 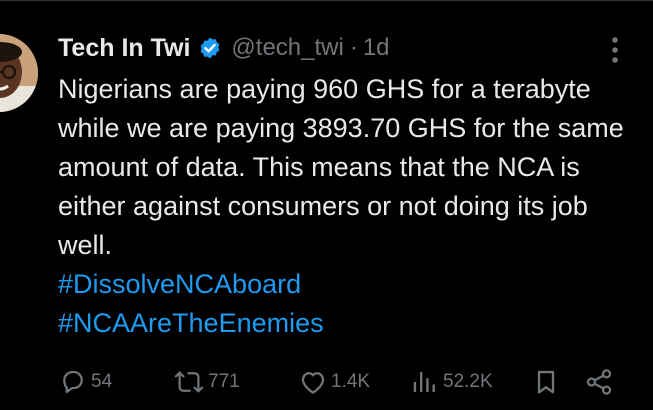 I want to click on tweet-actions: 54 771 1.4K 52.2K, so click(x=338, y=382).